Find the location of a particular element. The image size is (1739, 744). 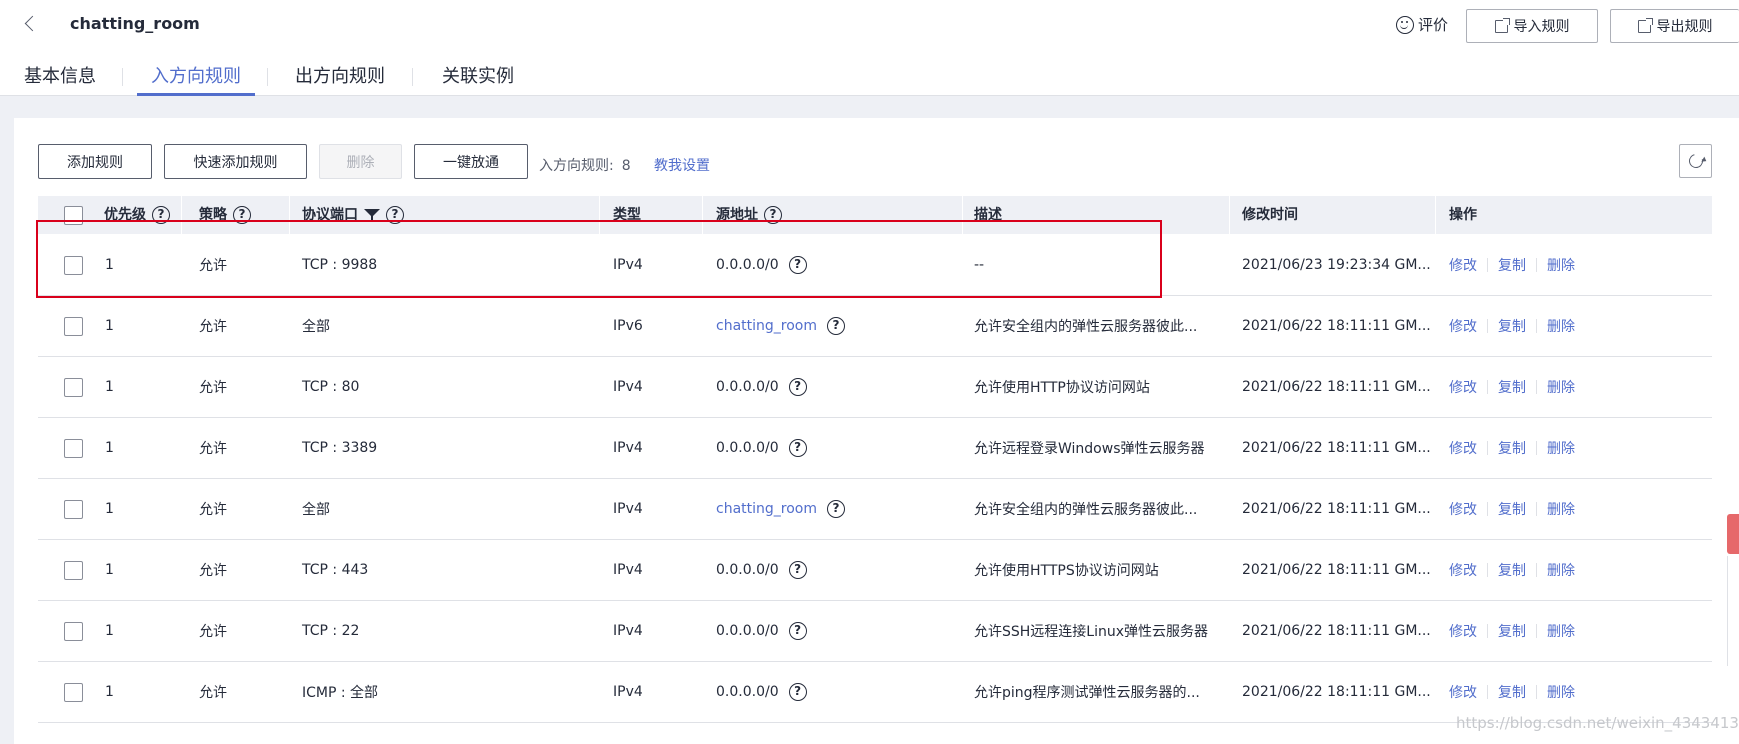

inbound-rule-count-label: 入方向规则: is located at coordinates (576, 166).